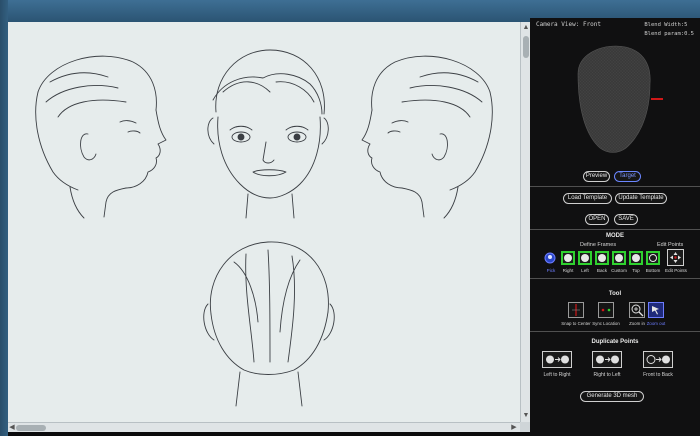 The width and height of the screenshot is (700, 436). I want to click on head-custom-icon, so click(619, 258).